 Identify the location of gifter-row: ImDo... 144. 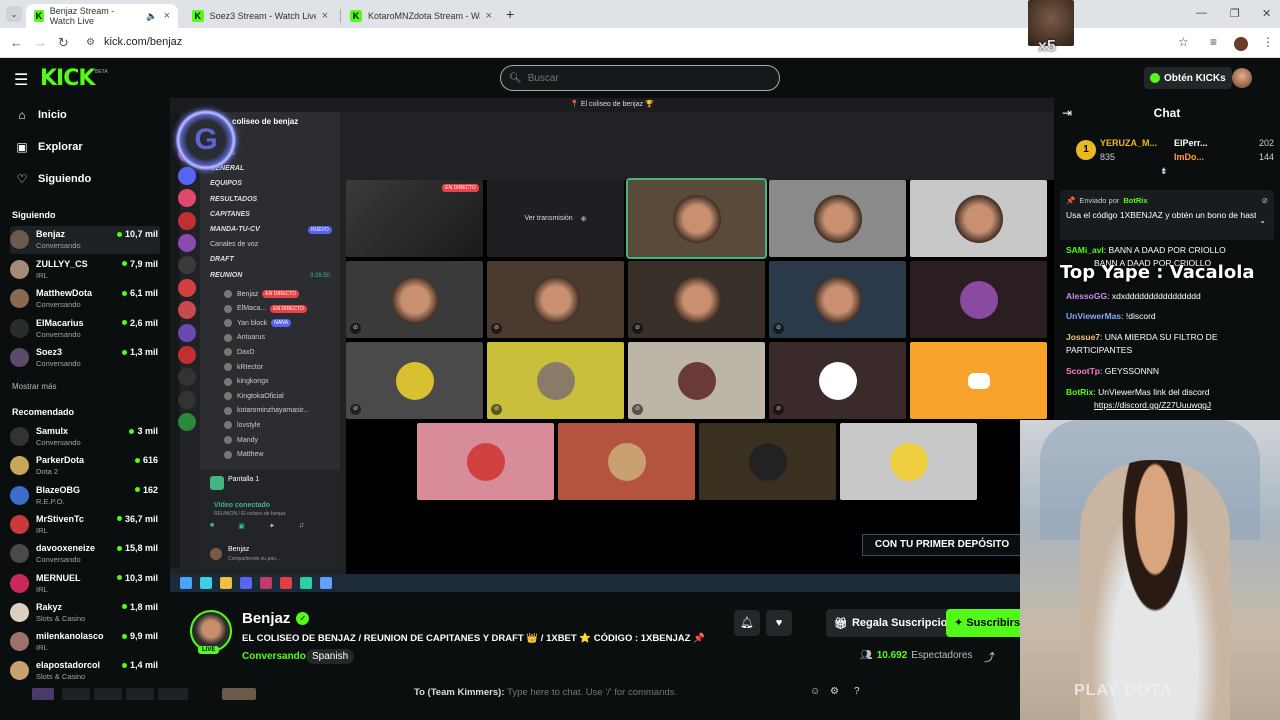
(1224, 157).